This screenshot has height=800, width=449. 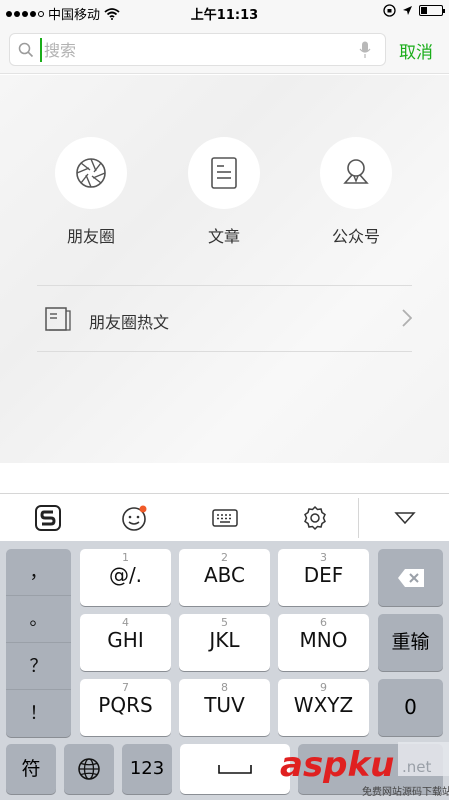 What do you see at coordinates (417, 767) in the screenshot?
I see `watermark-suffix: .net` at bounding box center [417, 767].